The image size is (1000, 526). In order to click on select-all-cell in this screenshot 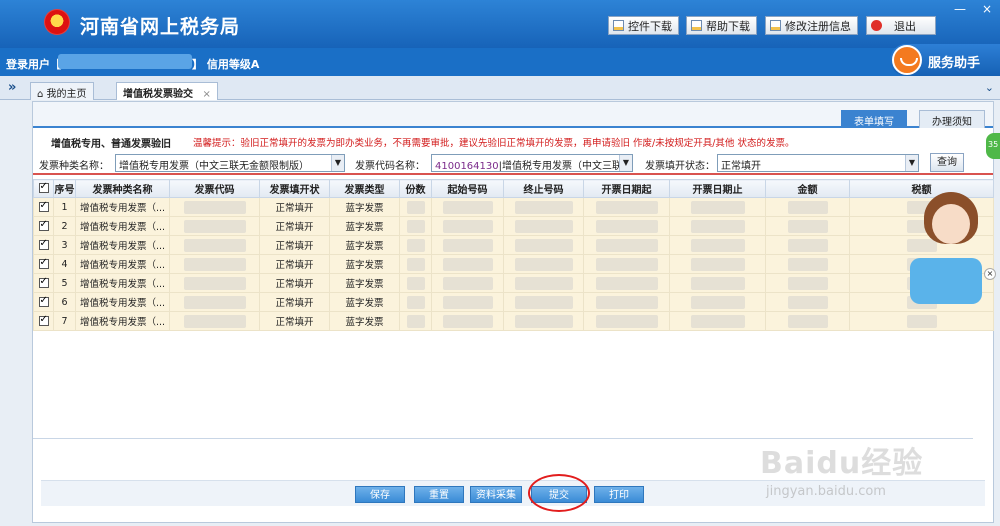, I will do `click(43, 188)`.